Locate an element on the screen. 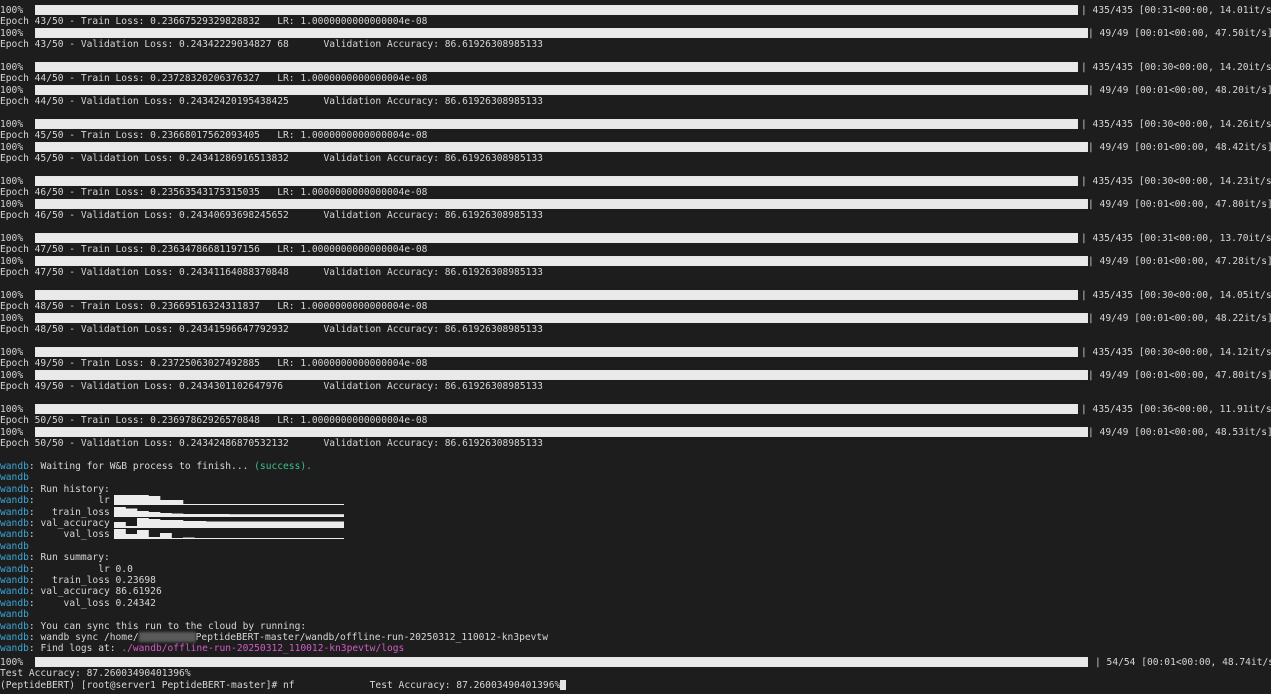  wandb-summary-row: wandb: train_loss 0.23698 is located at coordinates (78, 580).